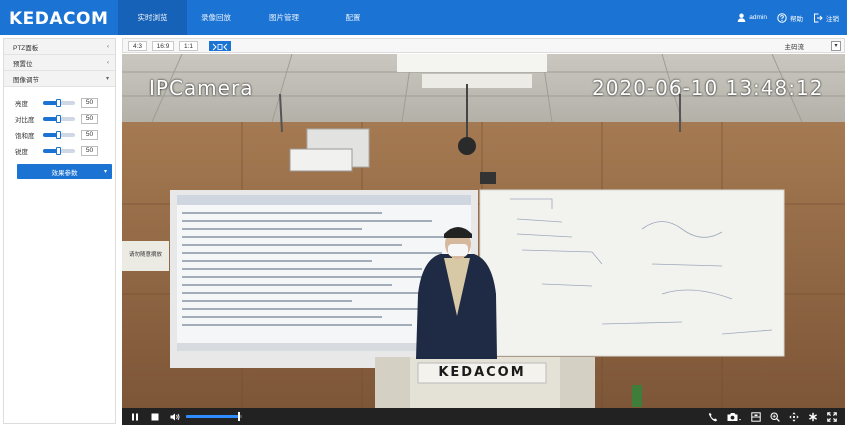 This screenshot has width=847, height=426. I want to click on record-icon, so click(756, 416).